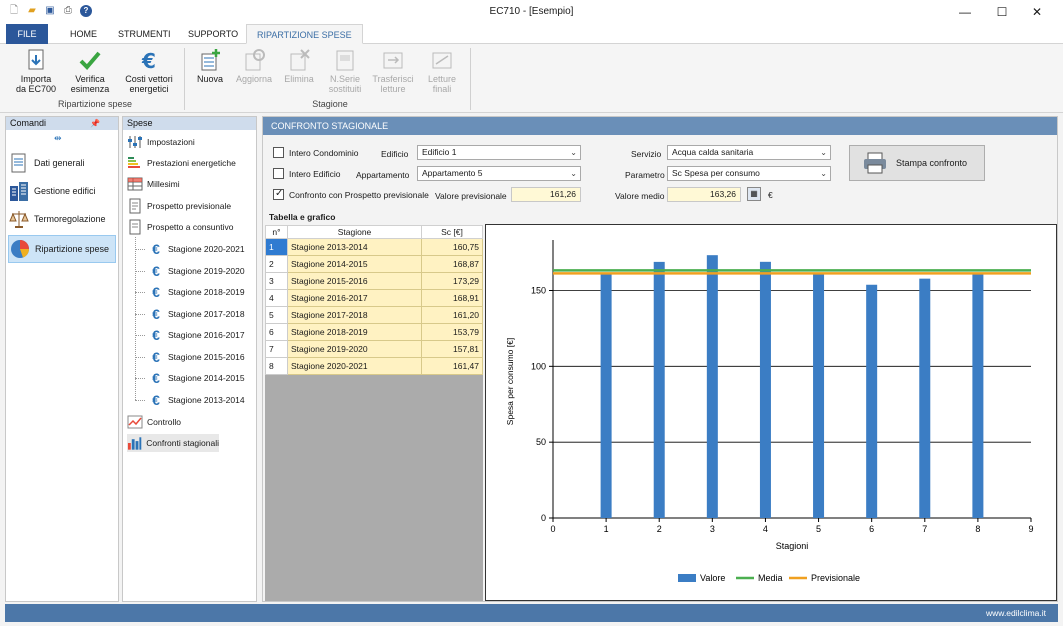  What do you see at coordinates (276, 232) in the screenshot?
I see `col-header-n: n°` at bounding box center [276, 232].